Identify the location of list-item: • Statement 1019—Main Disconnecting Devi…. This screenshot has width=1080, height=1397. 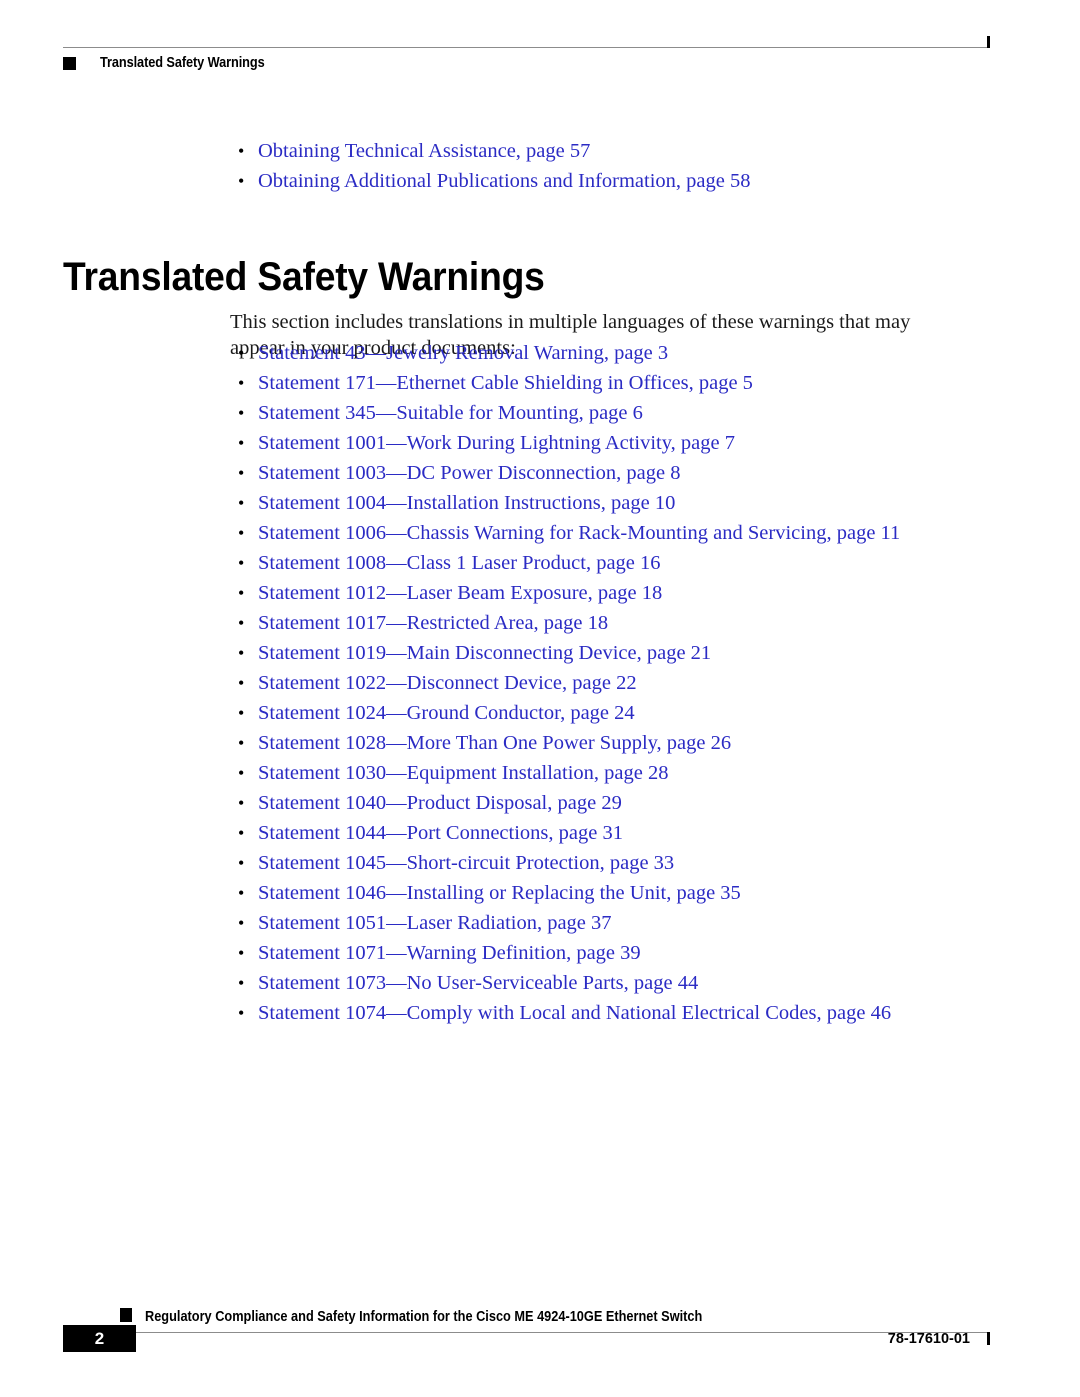
(630, 653).